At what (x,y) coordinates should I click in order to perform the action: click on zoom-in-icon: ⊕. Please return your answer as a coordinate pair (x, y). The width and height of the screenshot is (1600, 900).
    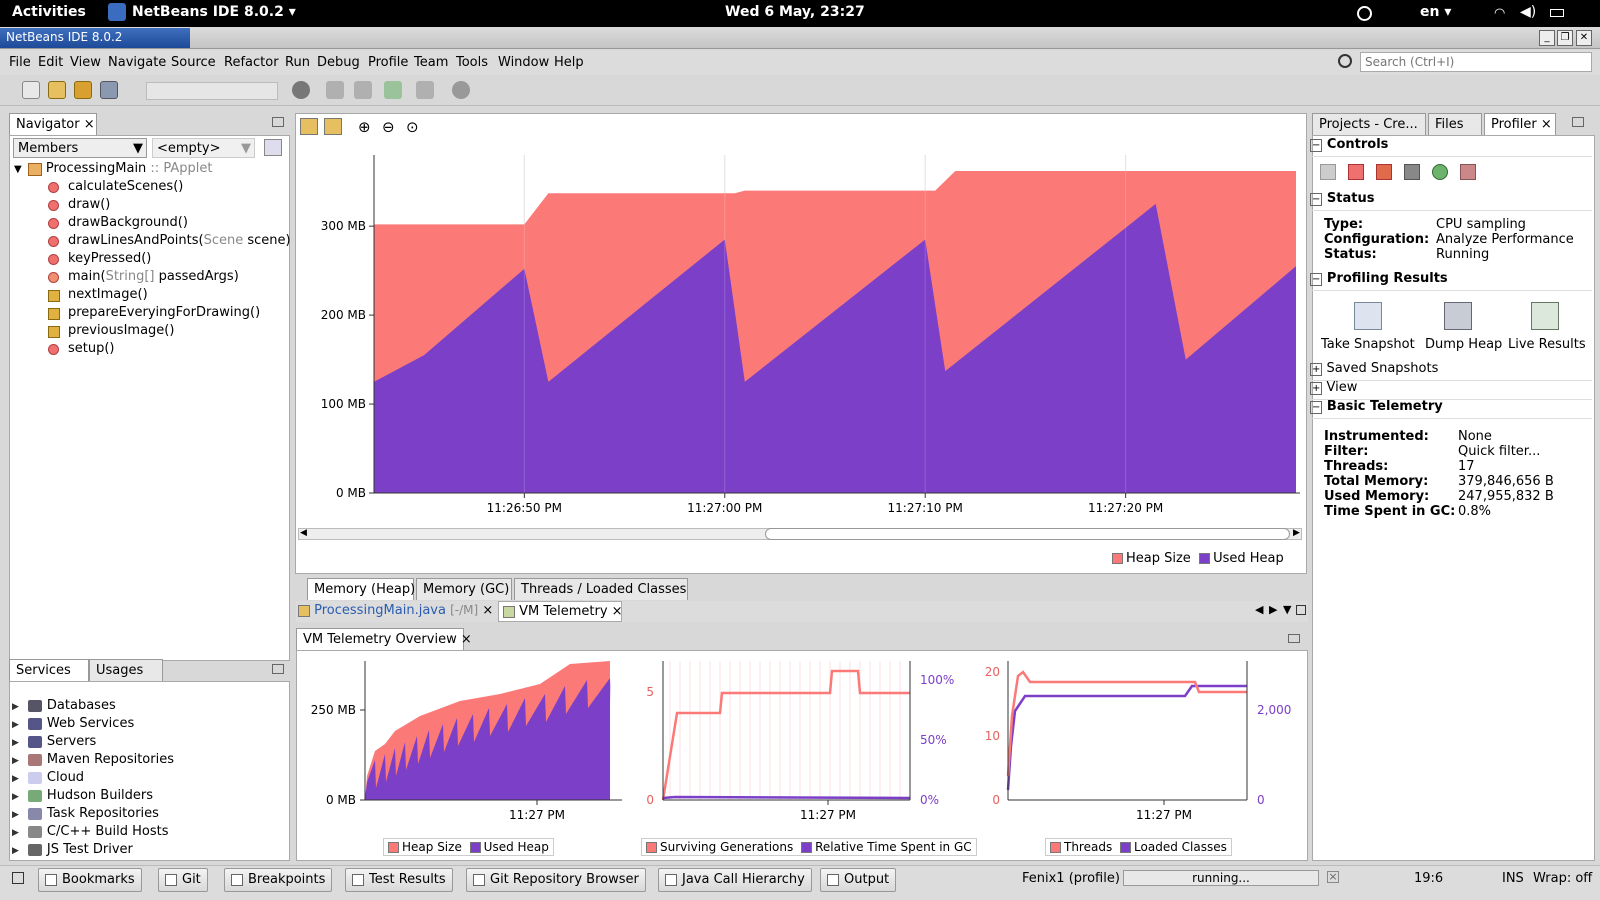
    Looking at the image, I should click on (364, 127).